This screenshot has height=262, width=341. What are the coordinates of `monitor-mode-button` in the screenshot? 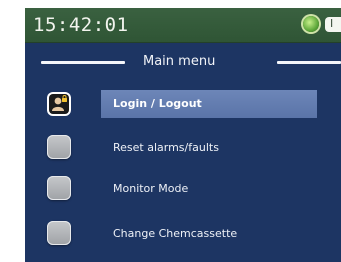 It's located at (59, 188).